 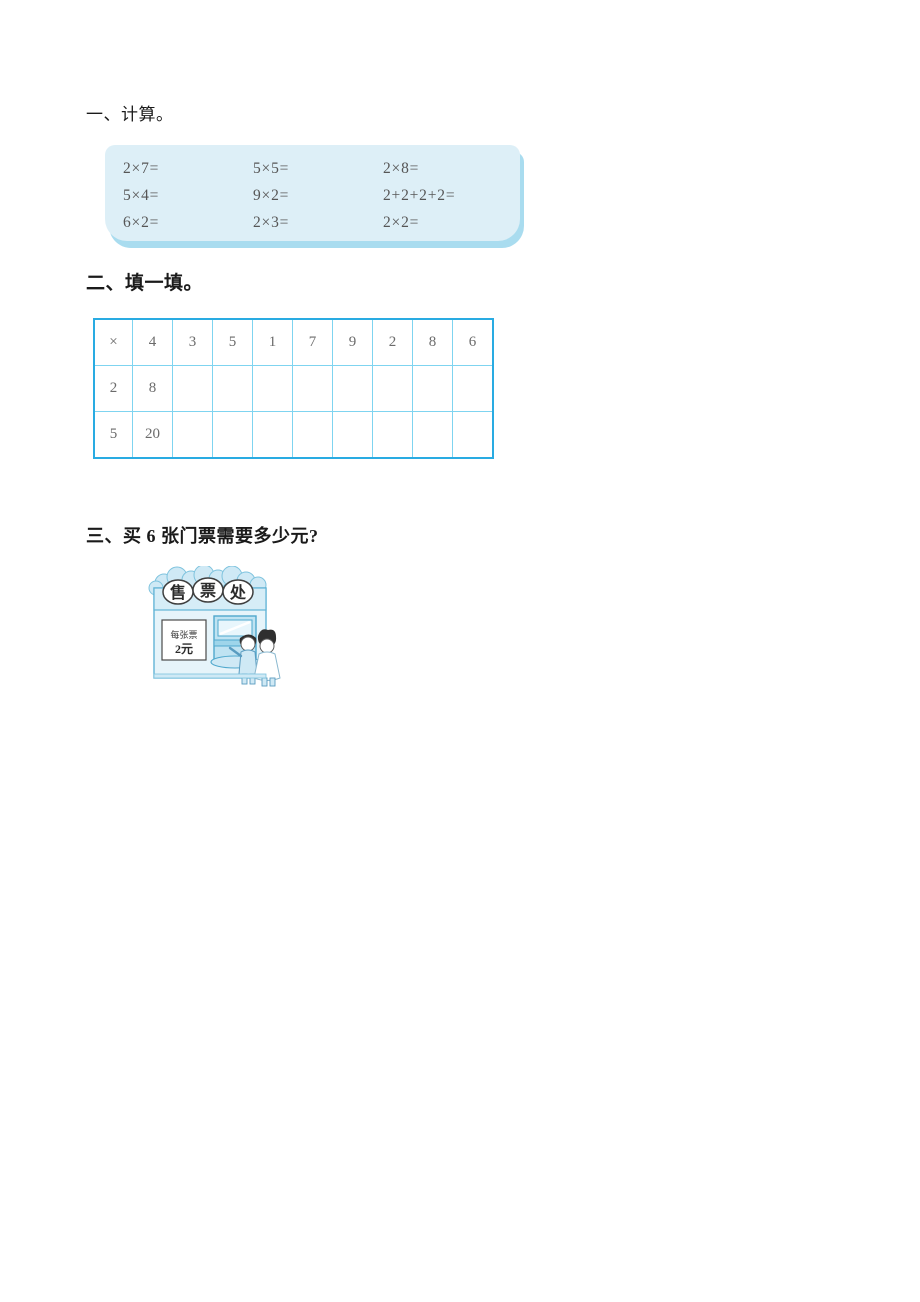 I want to click on section-three-heading: 三、买 6 张门票需要多少元?, so click(x=202, y=536).